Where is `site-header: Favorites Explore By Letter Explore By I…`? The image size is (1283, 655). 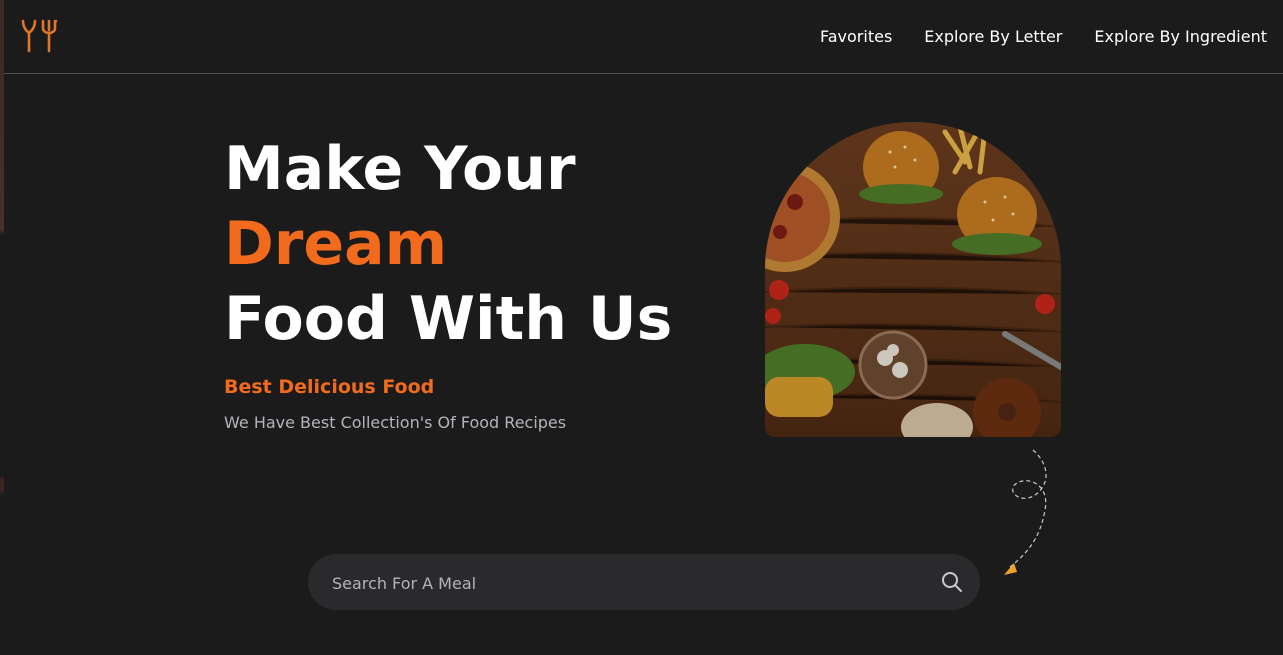
site-header: Favorites Explore By Letter Explore By I… is located at coordinates (643, 37).